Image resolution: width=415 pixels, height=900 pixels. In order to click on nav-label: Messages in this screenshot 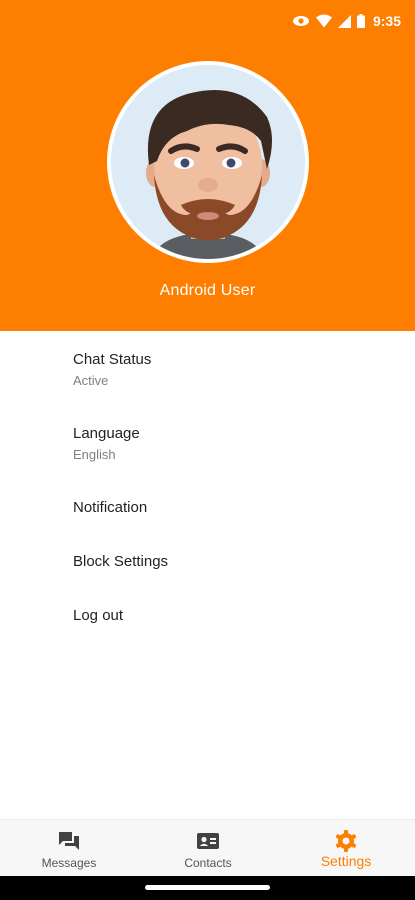, I will do `click(69, 863)`.